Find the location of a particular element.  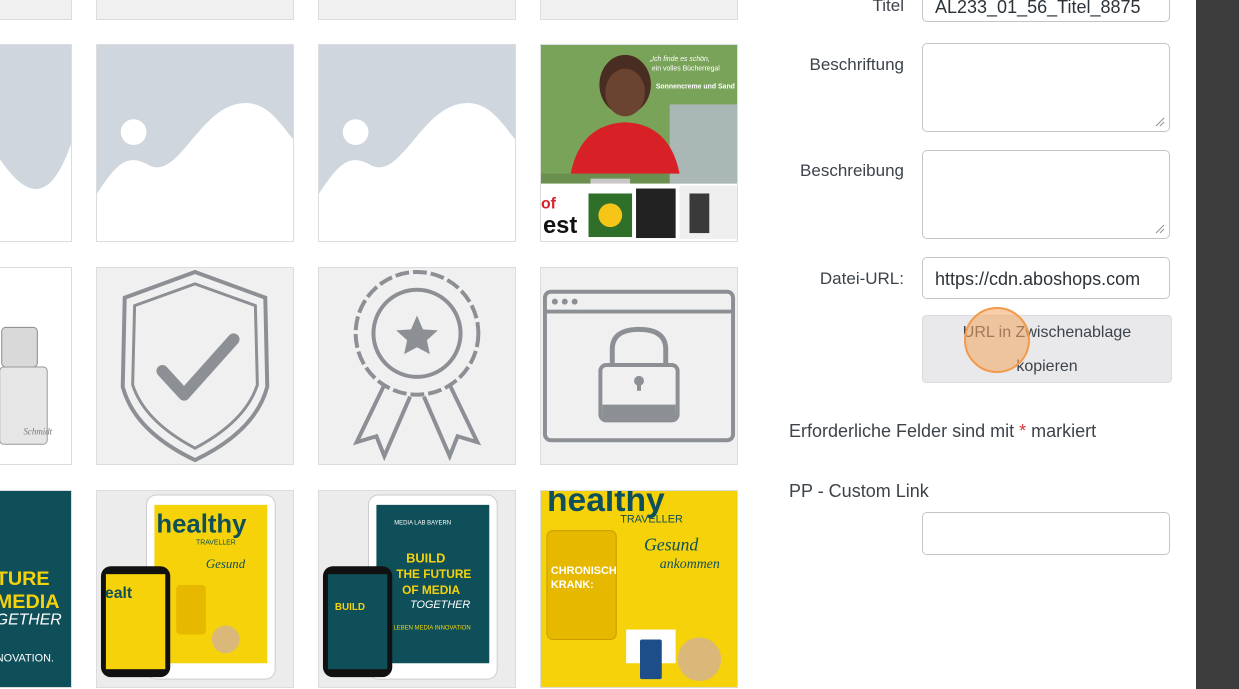

modal-edge-backdrop is located at coordinates (1217, 344).